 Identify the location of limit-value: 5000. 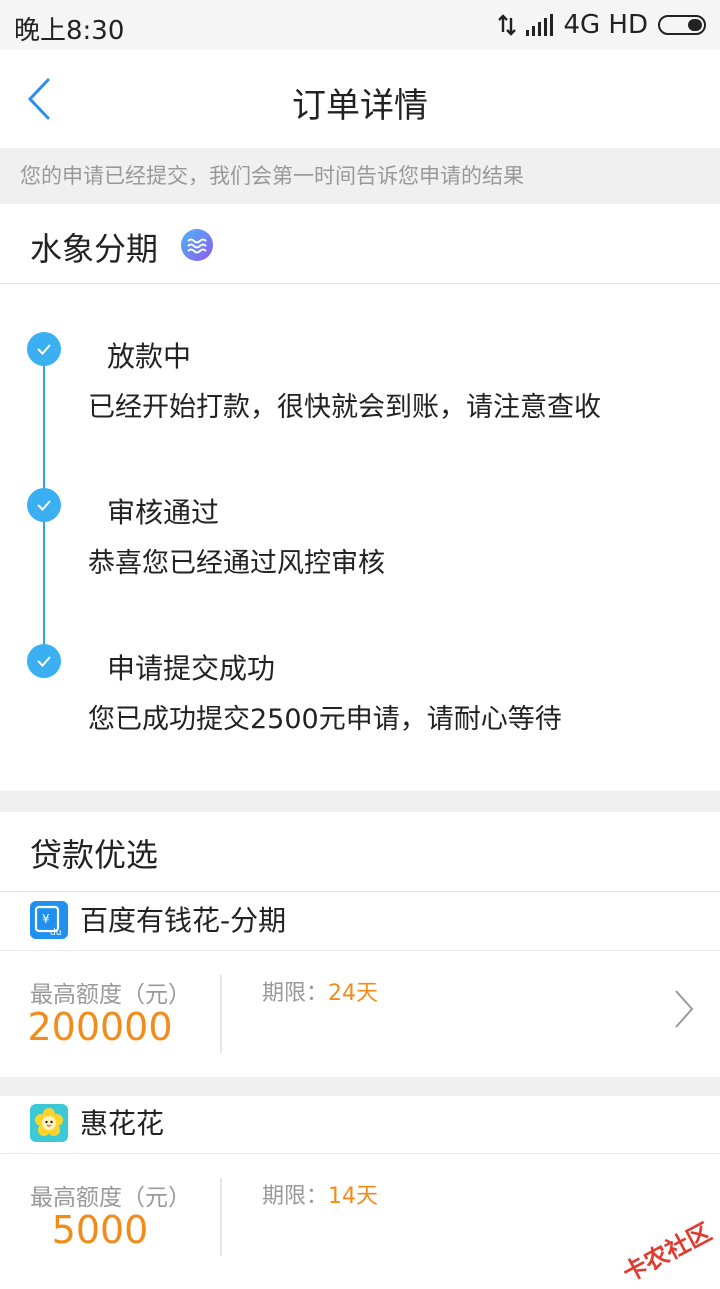
(100, 1230).